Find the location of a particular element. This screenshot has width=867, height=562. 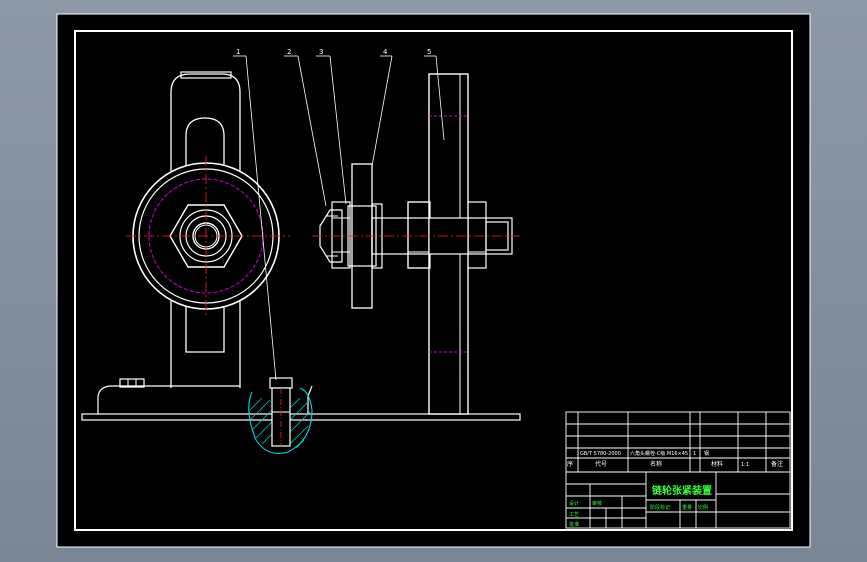

part-label-1: 1 is located at coordinates (238, 52).